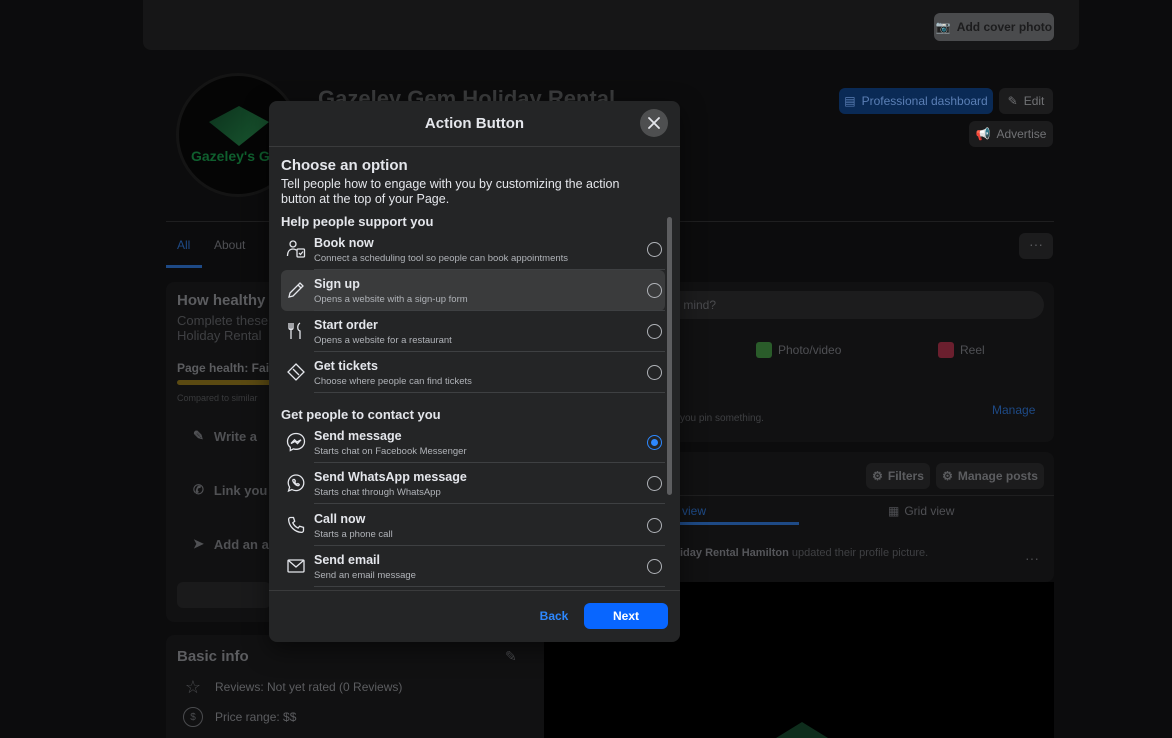 Image resolution: width=1172 pixels, height=738 pixels. I want to click on manage-posts-button: ⚙ Manage posts, so click(990, 476).